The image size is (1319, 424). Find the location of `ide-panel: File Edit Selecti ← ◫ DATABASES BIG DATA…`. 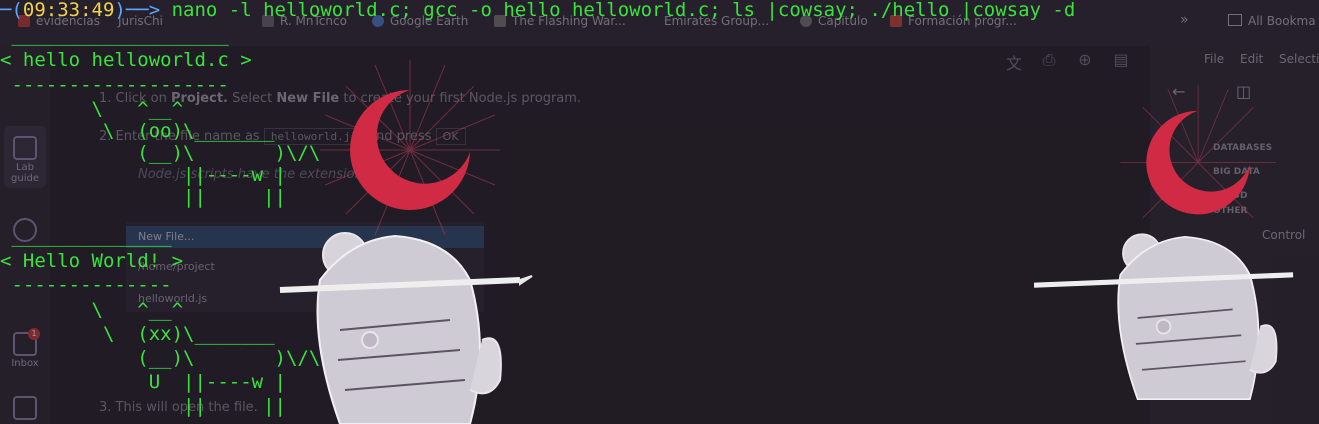

ide-panel: File Edit Selecti ← ◫ DATABASES BIG DATA… is located at coordinates (1234, 235).